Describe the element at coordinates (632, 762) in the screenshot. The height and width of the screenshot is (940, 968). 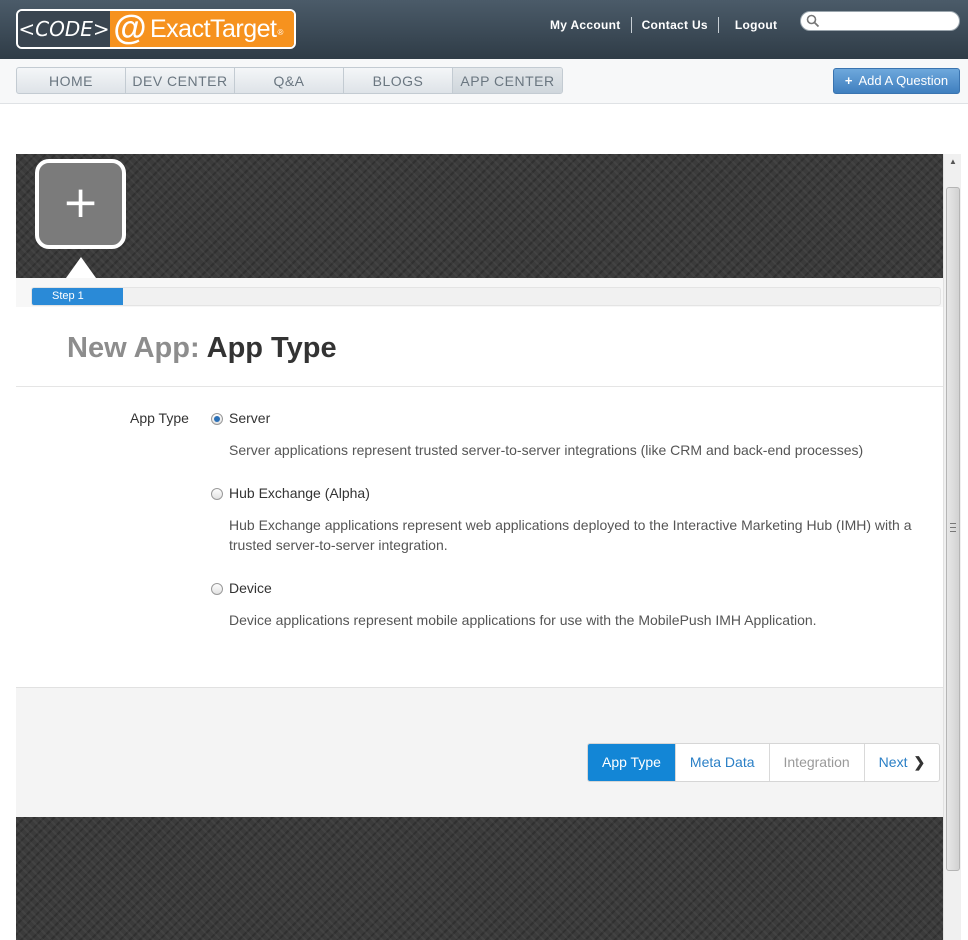
I see `step-app-type: App Type` at that location.